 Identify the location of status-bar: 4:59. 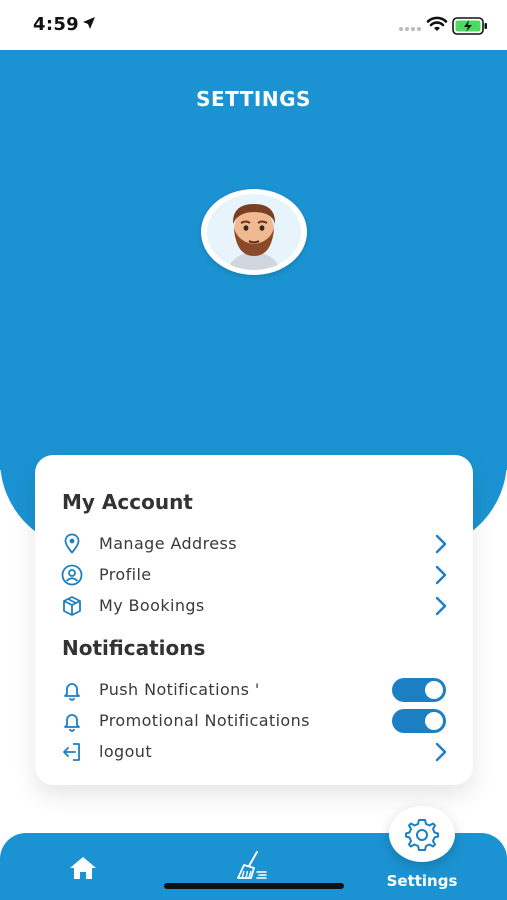
(253, 25).